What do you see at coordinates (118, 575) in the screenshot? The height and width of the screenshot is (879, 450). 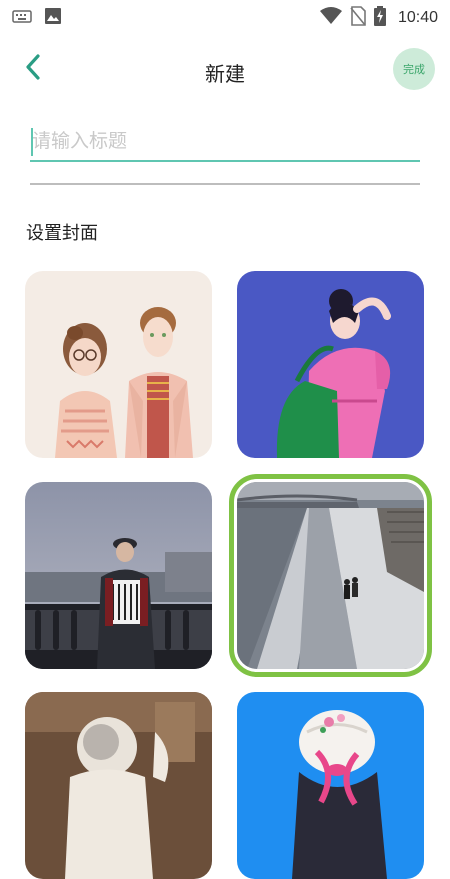 I see `cover-photo-accordion-player` at bounding box center [118, 575].